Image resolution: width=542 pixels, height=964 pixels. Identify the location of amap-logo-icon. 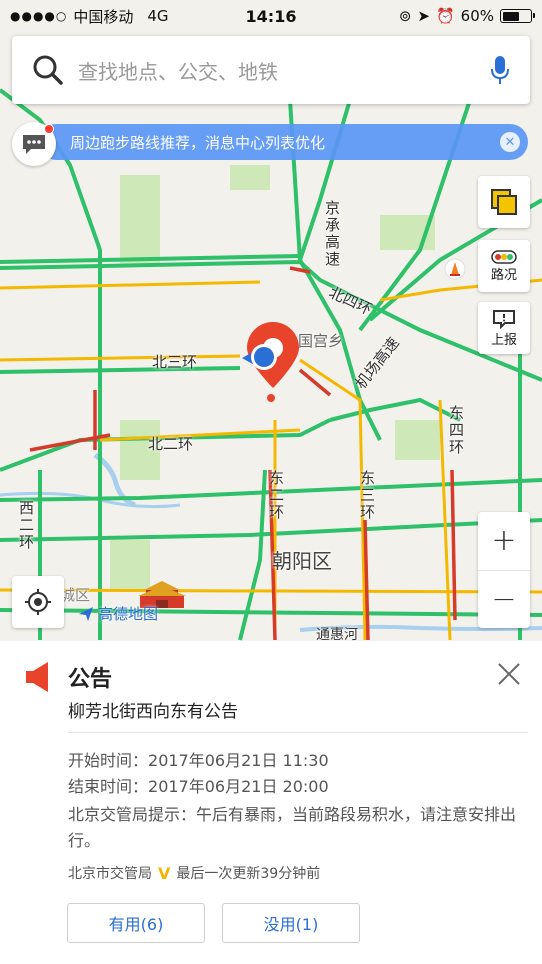
(86, 613).